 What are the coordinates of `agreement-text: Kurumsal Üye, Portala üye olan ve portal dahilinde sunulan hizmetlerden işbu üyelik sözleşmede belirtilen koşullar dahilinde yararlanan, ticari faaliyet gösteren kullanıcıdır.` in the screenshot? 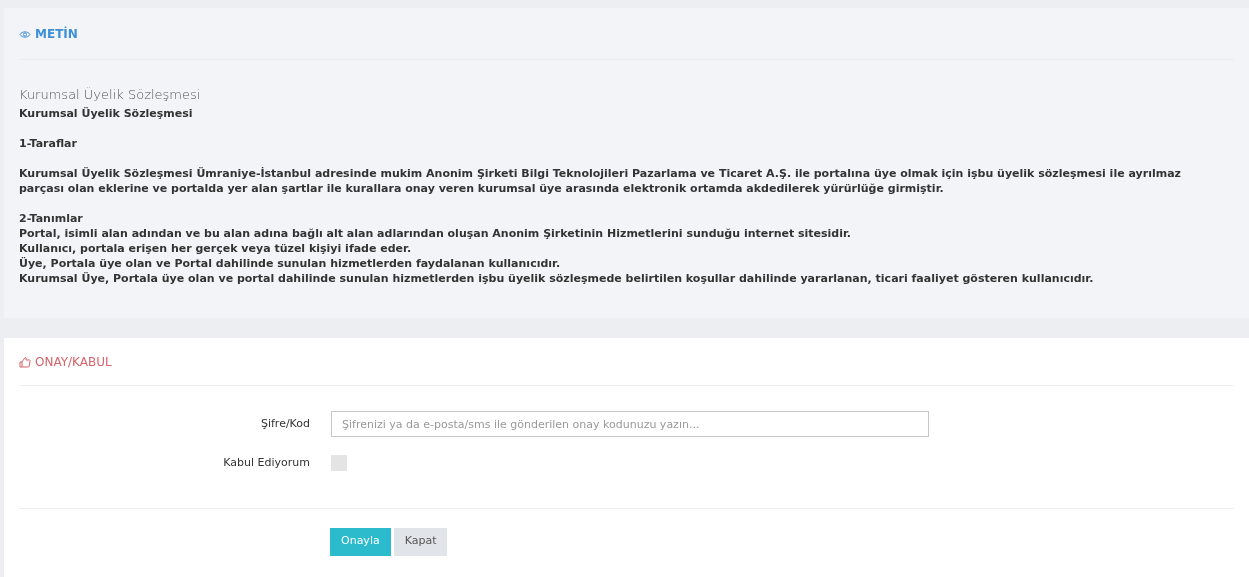 It's located at (556, 278).